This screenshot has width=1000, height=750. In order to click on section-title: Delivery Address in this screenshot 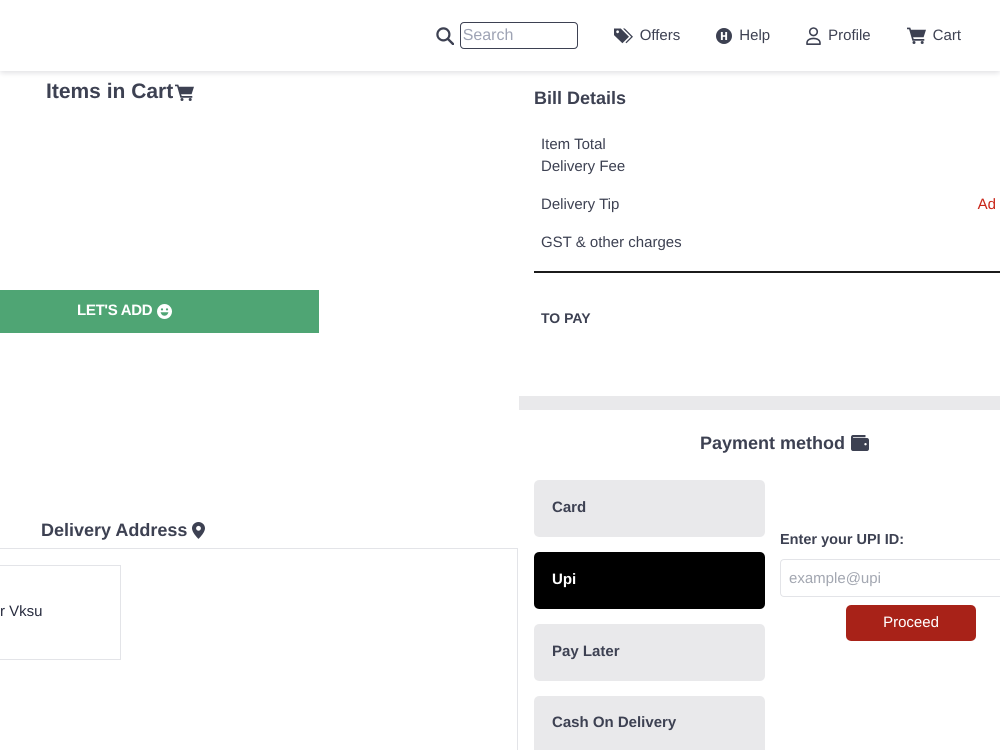, I will do `click(114, 530)`.